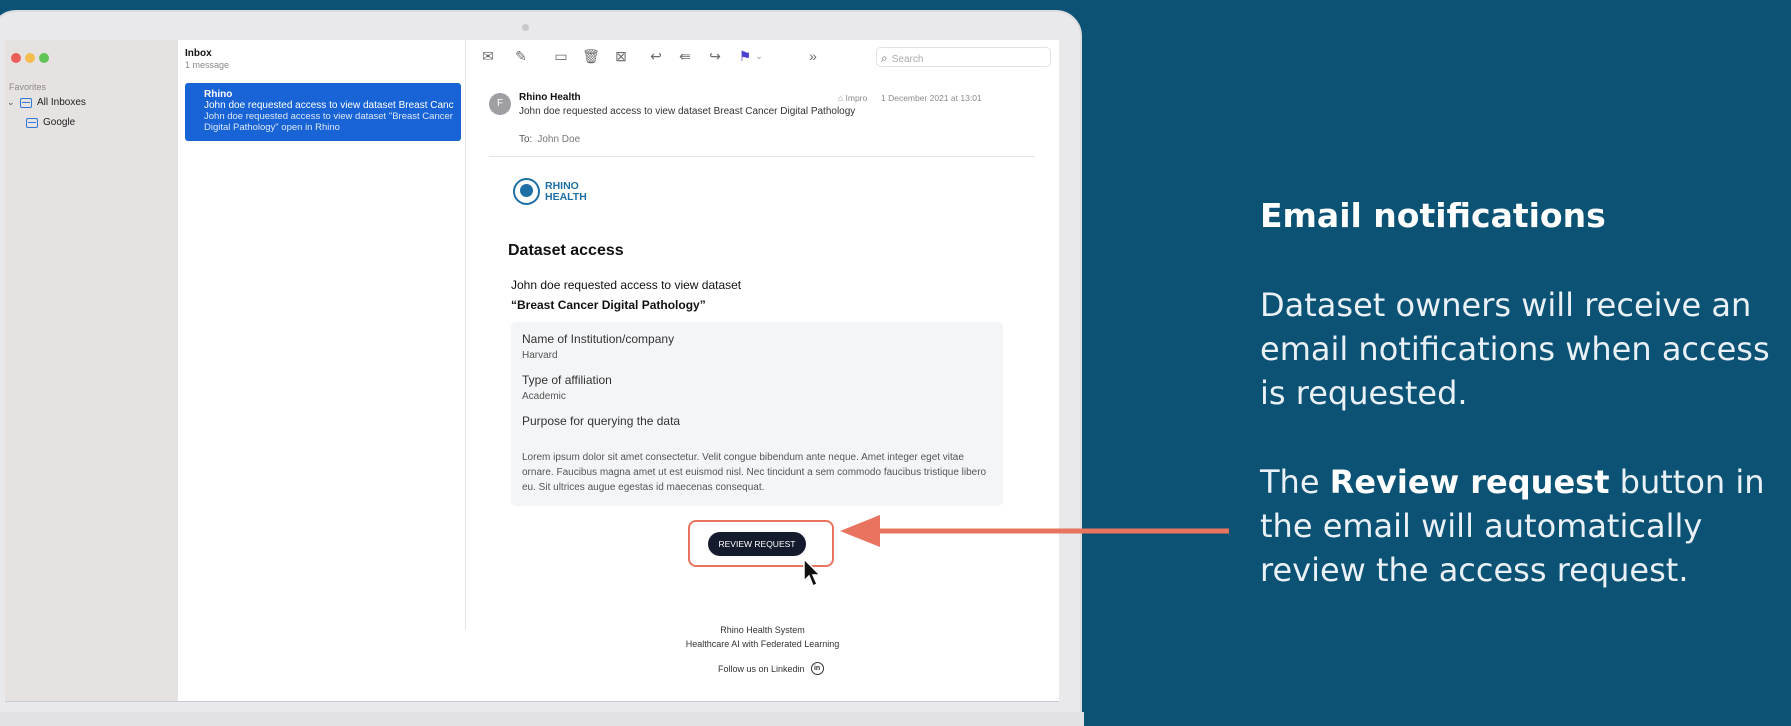 This screenshot has height=726, width=1791. I want to click on panel-title: Email notifications, so click(1433, 215).